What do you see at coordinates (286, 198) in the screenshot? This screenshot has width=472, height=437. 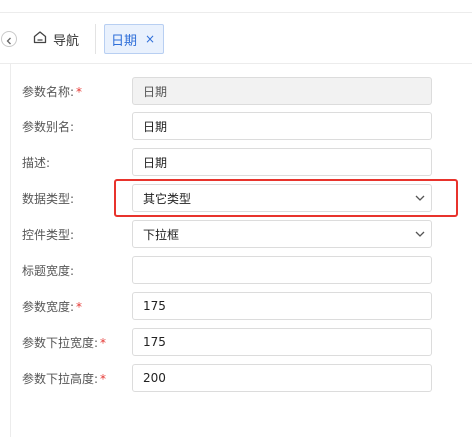 I see `highlight-box` at bounding box center [286, 198].